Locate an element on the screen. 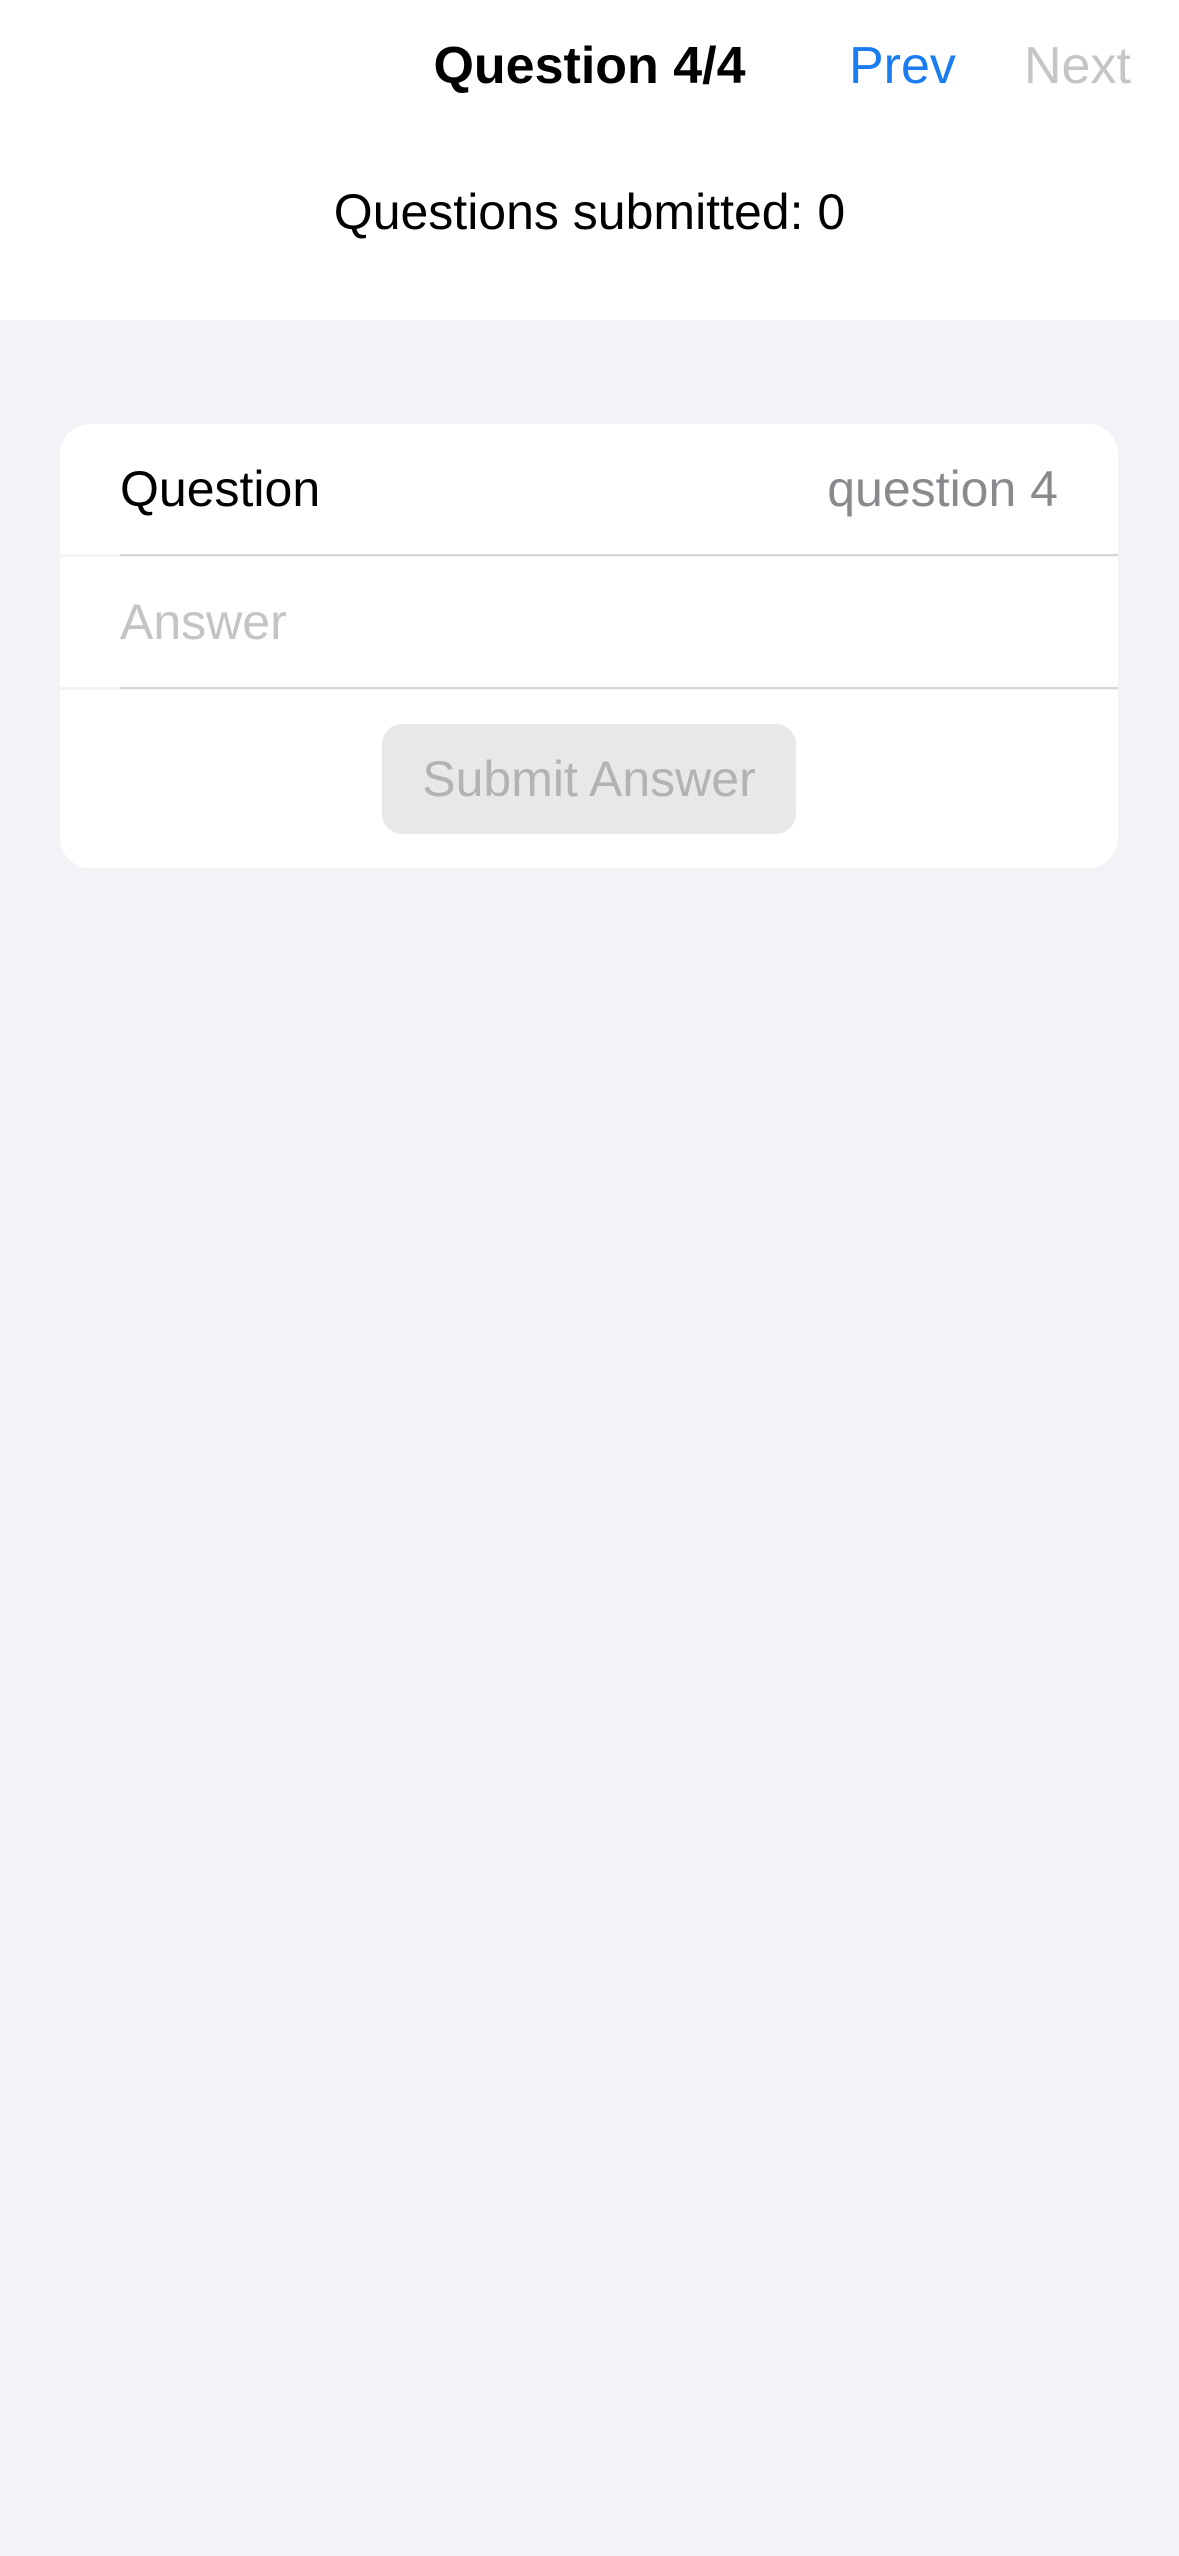 The image size is (1179, 2556). answer-row is located at coordinates (589, 622).